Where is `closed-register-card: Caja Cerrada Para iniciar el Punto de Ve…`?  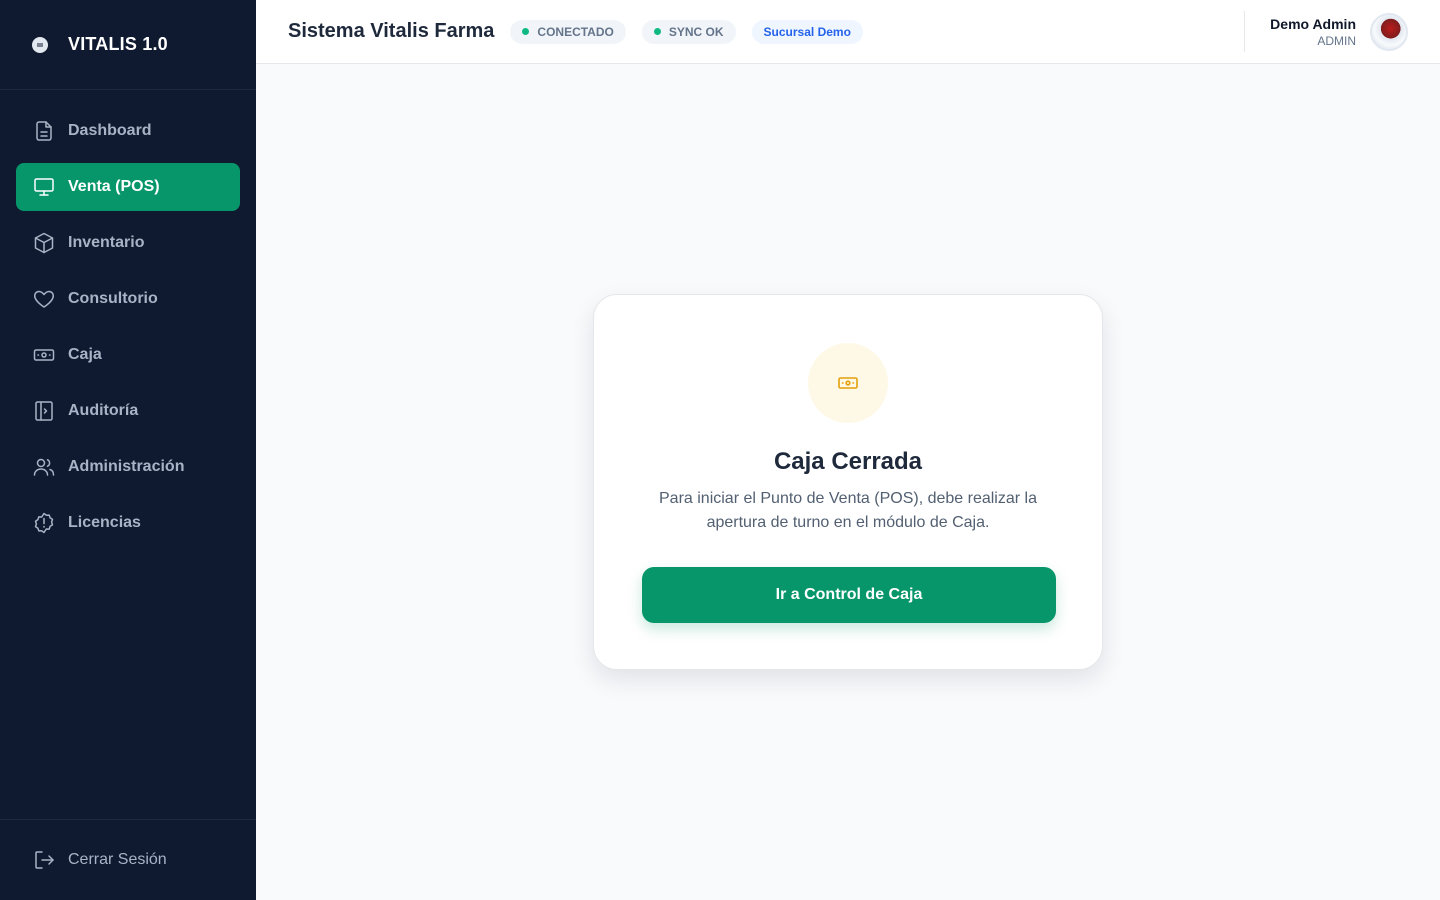 closed-register-card: Caja Cerrada Para iniciar el Punto de Ve… is located at coordinates (848, 482).